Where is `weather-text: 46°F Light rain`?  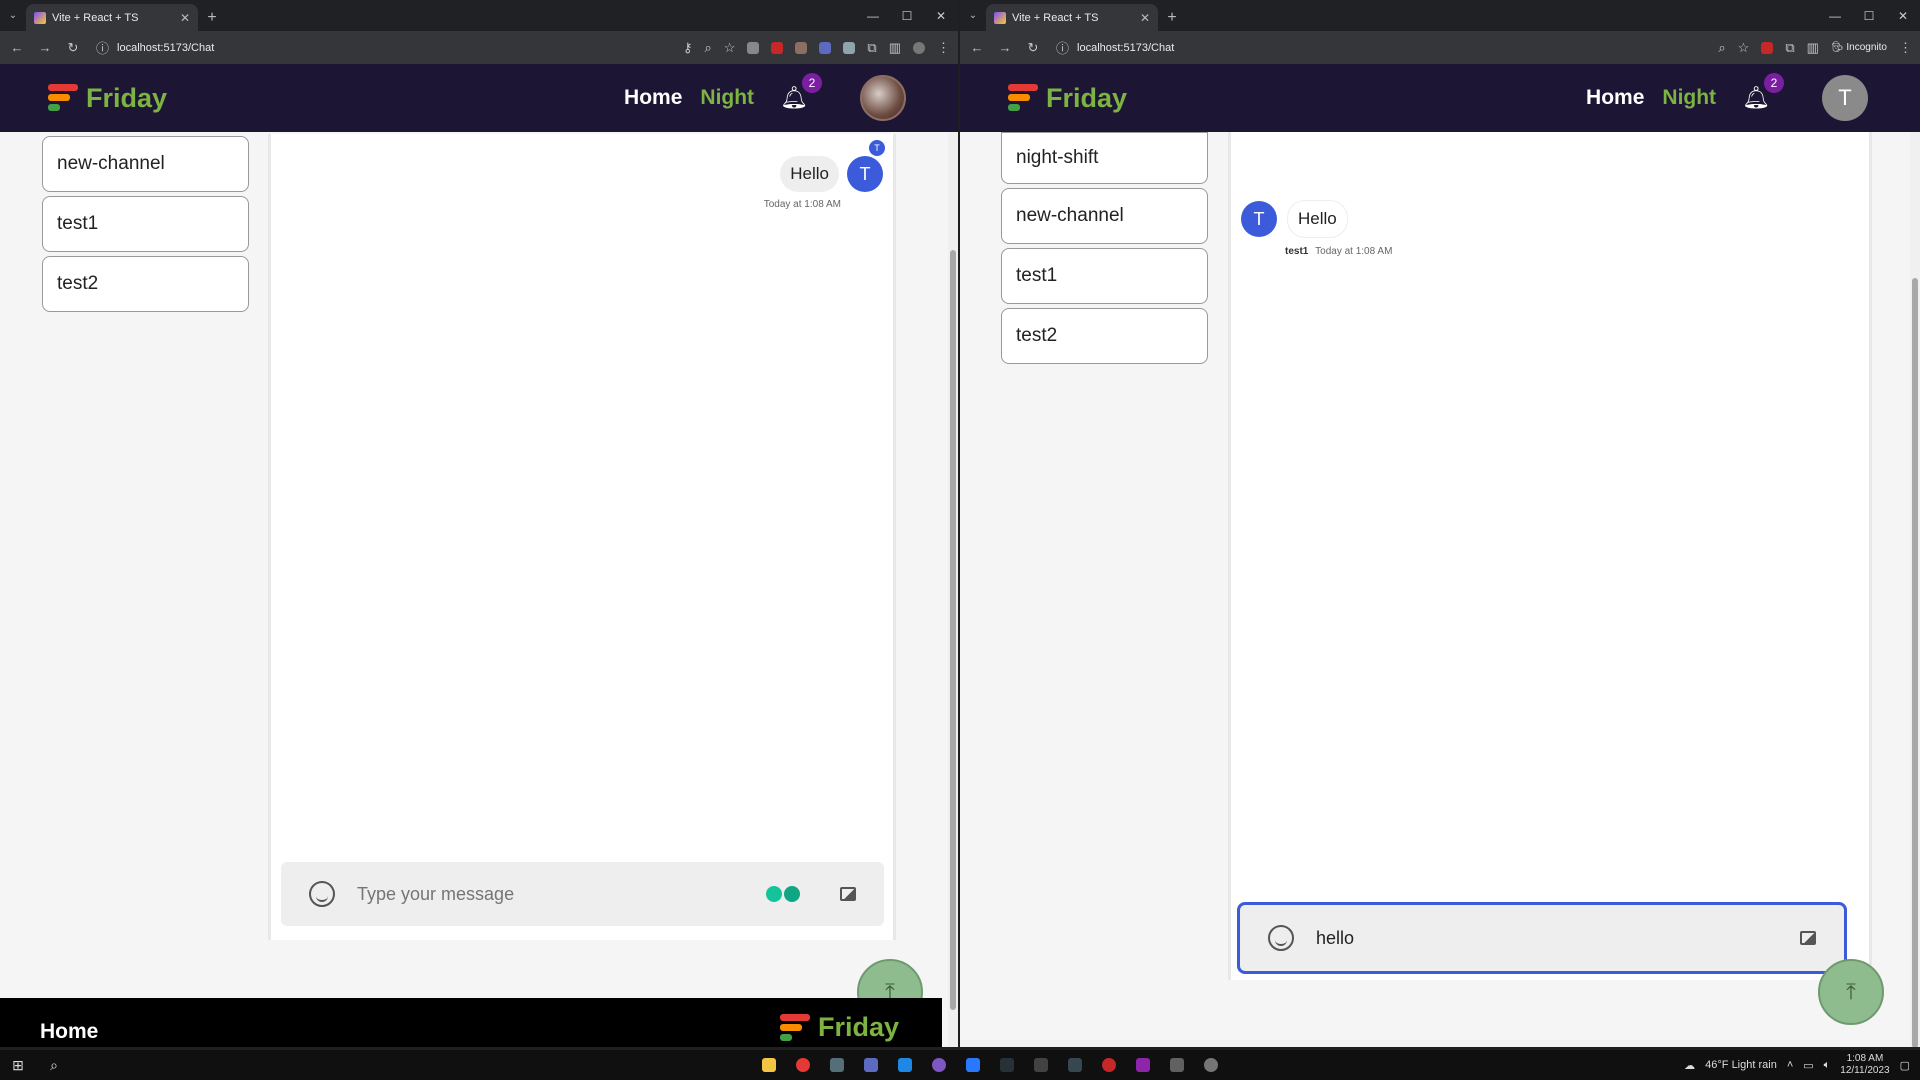
weather-text: 46°F Light rain is located at coordinates (1741, 1065).